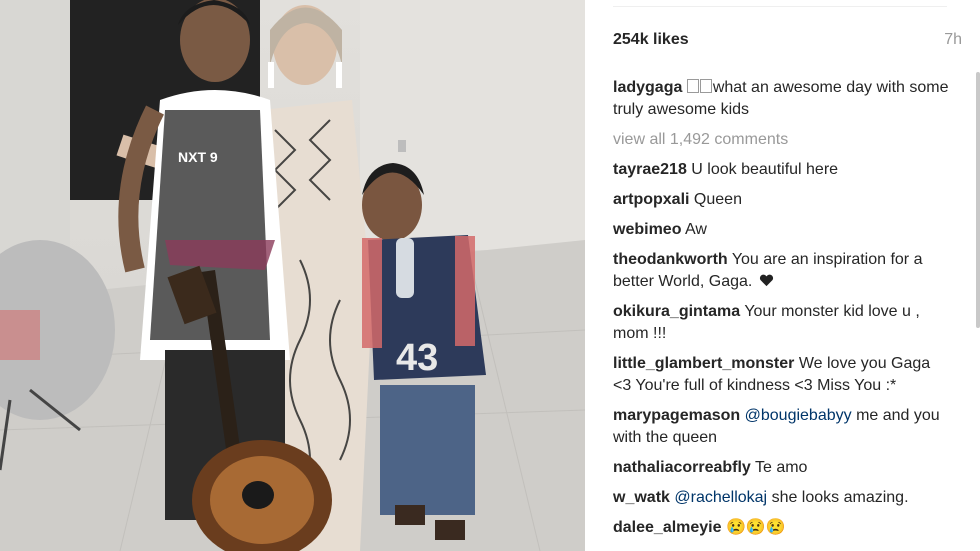  What do you see at coordinates (198, 157) in the screenshot?
I see `teen-shirt-text: NXT 9` at bounding box center [198, 157].